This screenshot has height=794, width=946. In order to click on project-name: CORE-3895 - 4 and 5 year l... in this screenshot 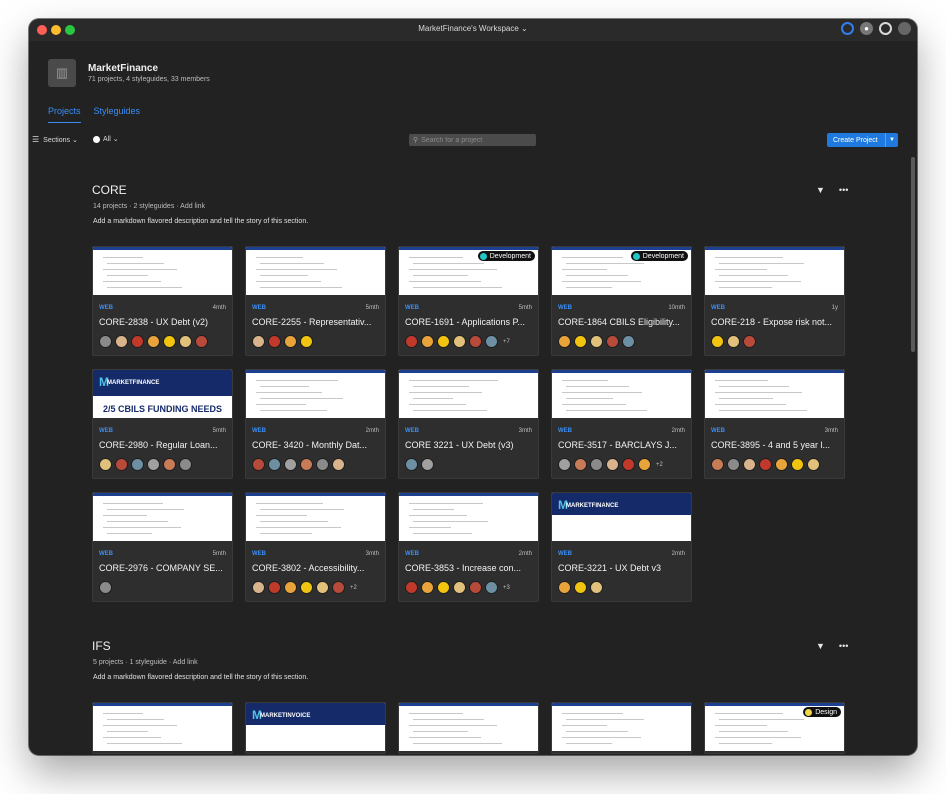, I will do `click(775, 445)`.